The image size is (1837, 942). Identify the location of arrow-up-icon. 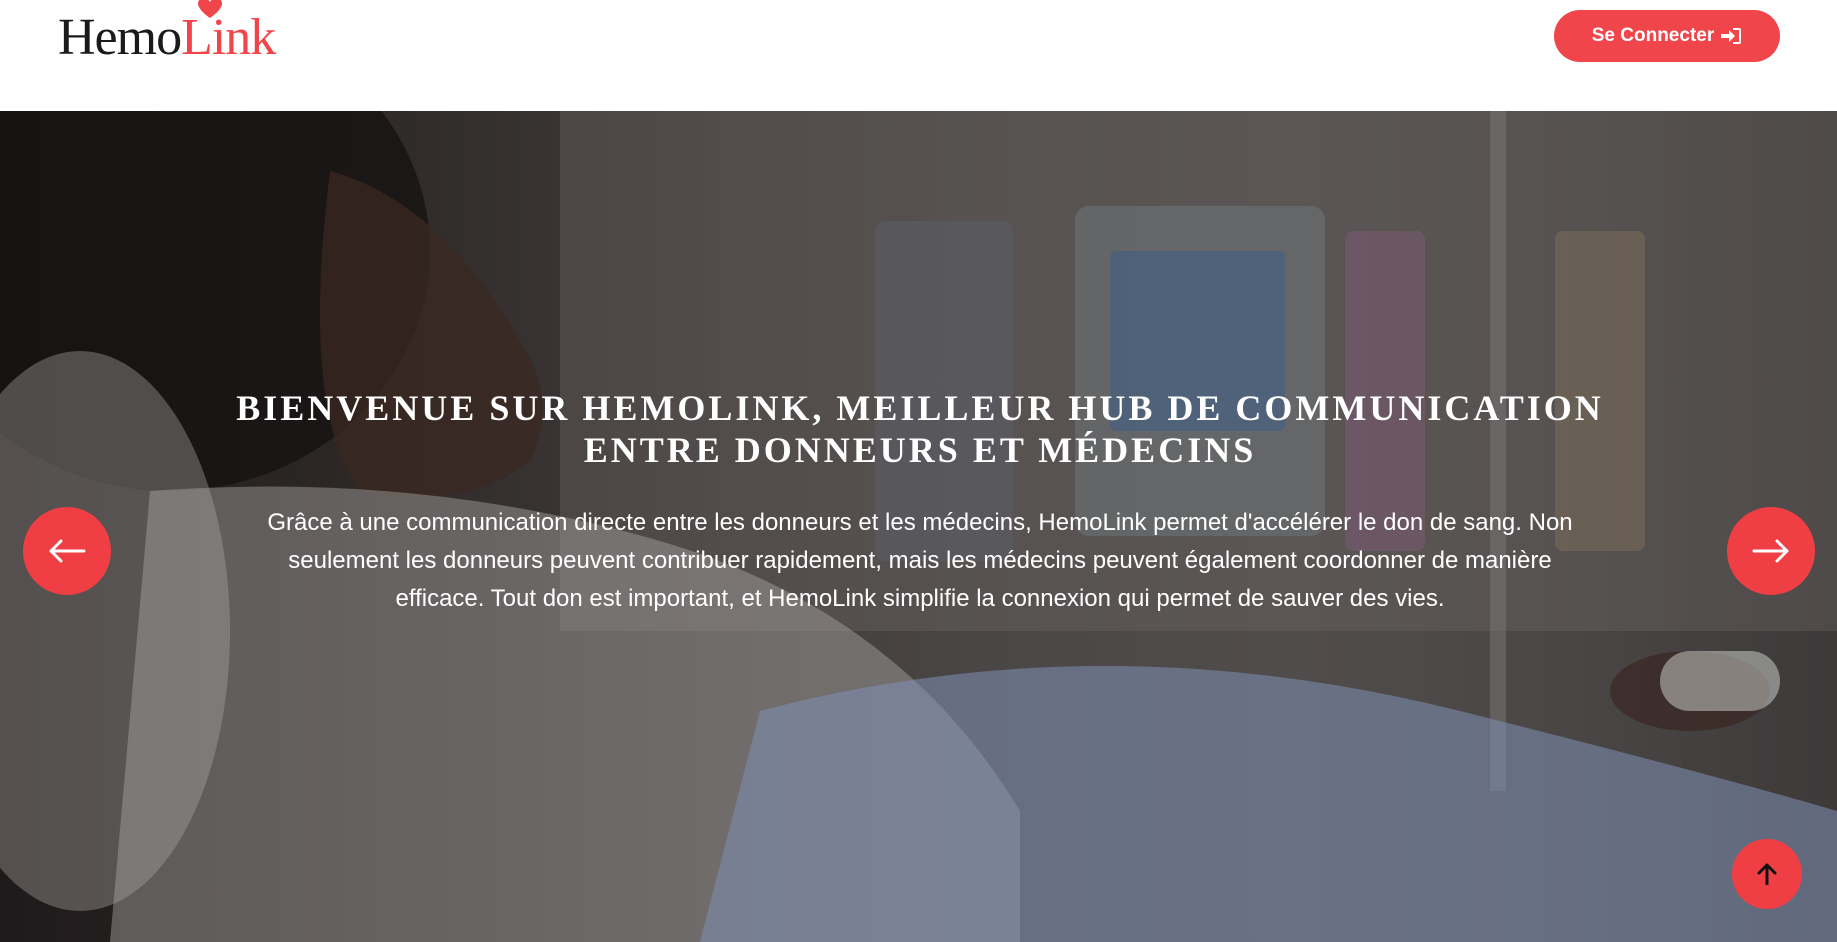
(1767, 874).